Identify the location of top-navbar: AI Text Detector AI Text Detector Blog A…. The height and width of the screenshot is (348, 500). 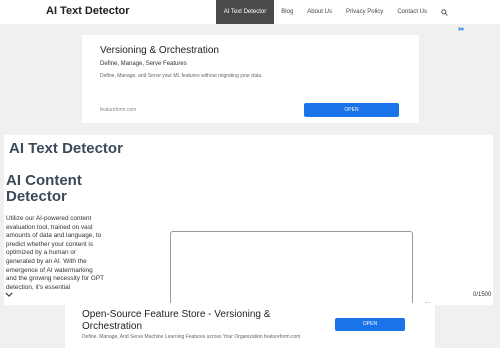
(250, 12).